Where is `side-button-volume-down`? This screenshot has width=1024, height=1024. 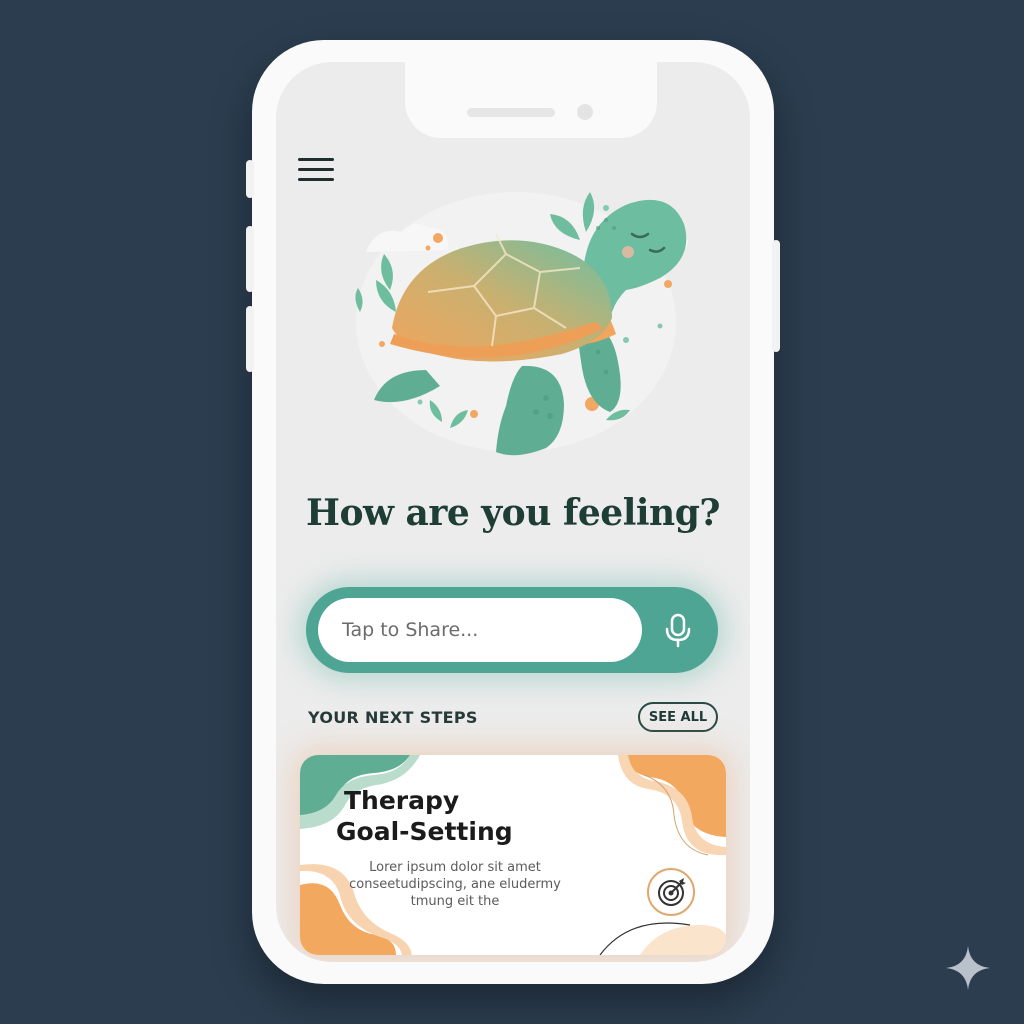 side-button-volume-down is located at coordinates (250, 339).